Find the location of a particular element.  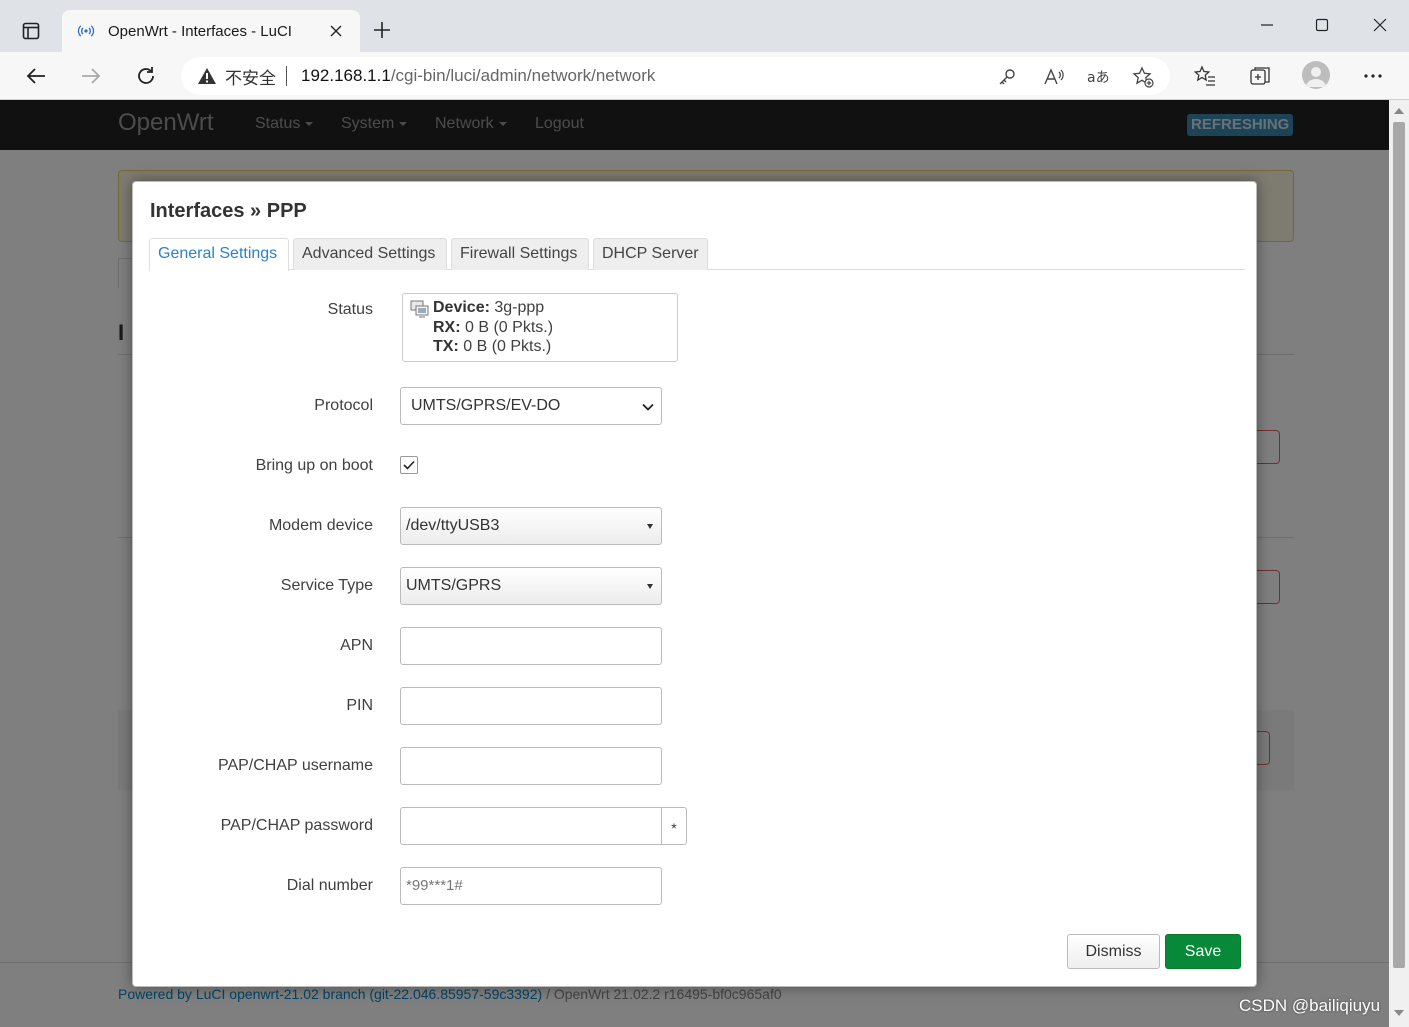

modem-device-value: /dev/ttyUSB3 is located at coordinates (453, 525).